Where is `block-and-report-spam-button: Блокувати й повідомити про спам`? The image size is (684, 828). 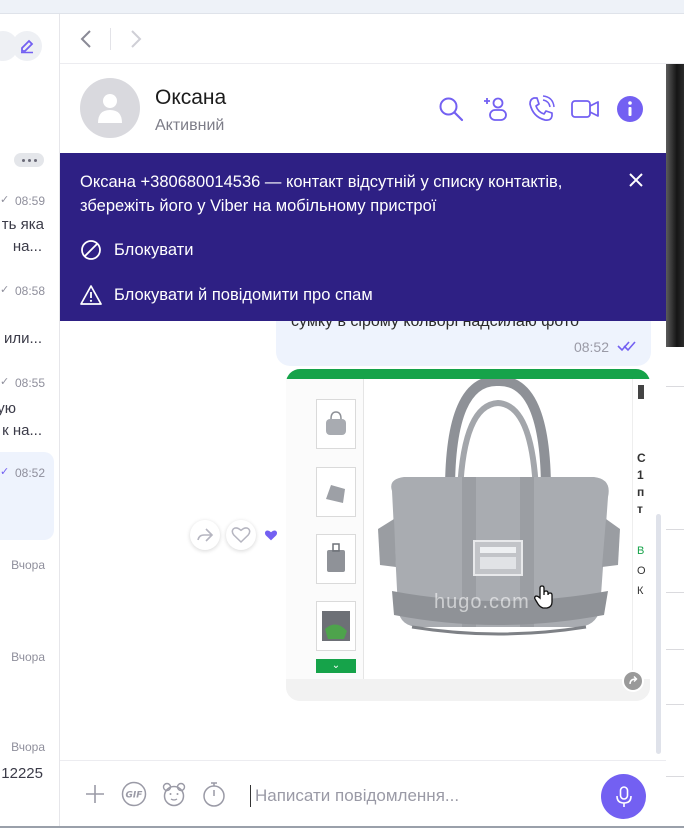 block-and-report-spam-button: Блокувати й повідомити про спам is located at coordinates (226, 295).